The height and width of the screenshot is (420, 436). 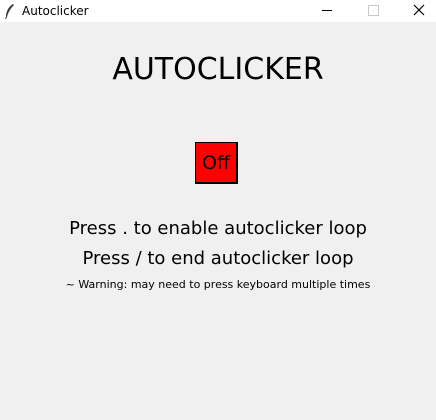 I want to click on close-button, so click(x=416, y=11).